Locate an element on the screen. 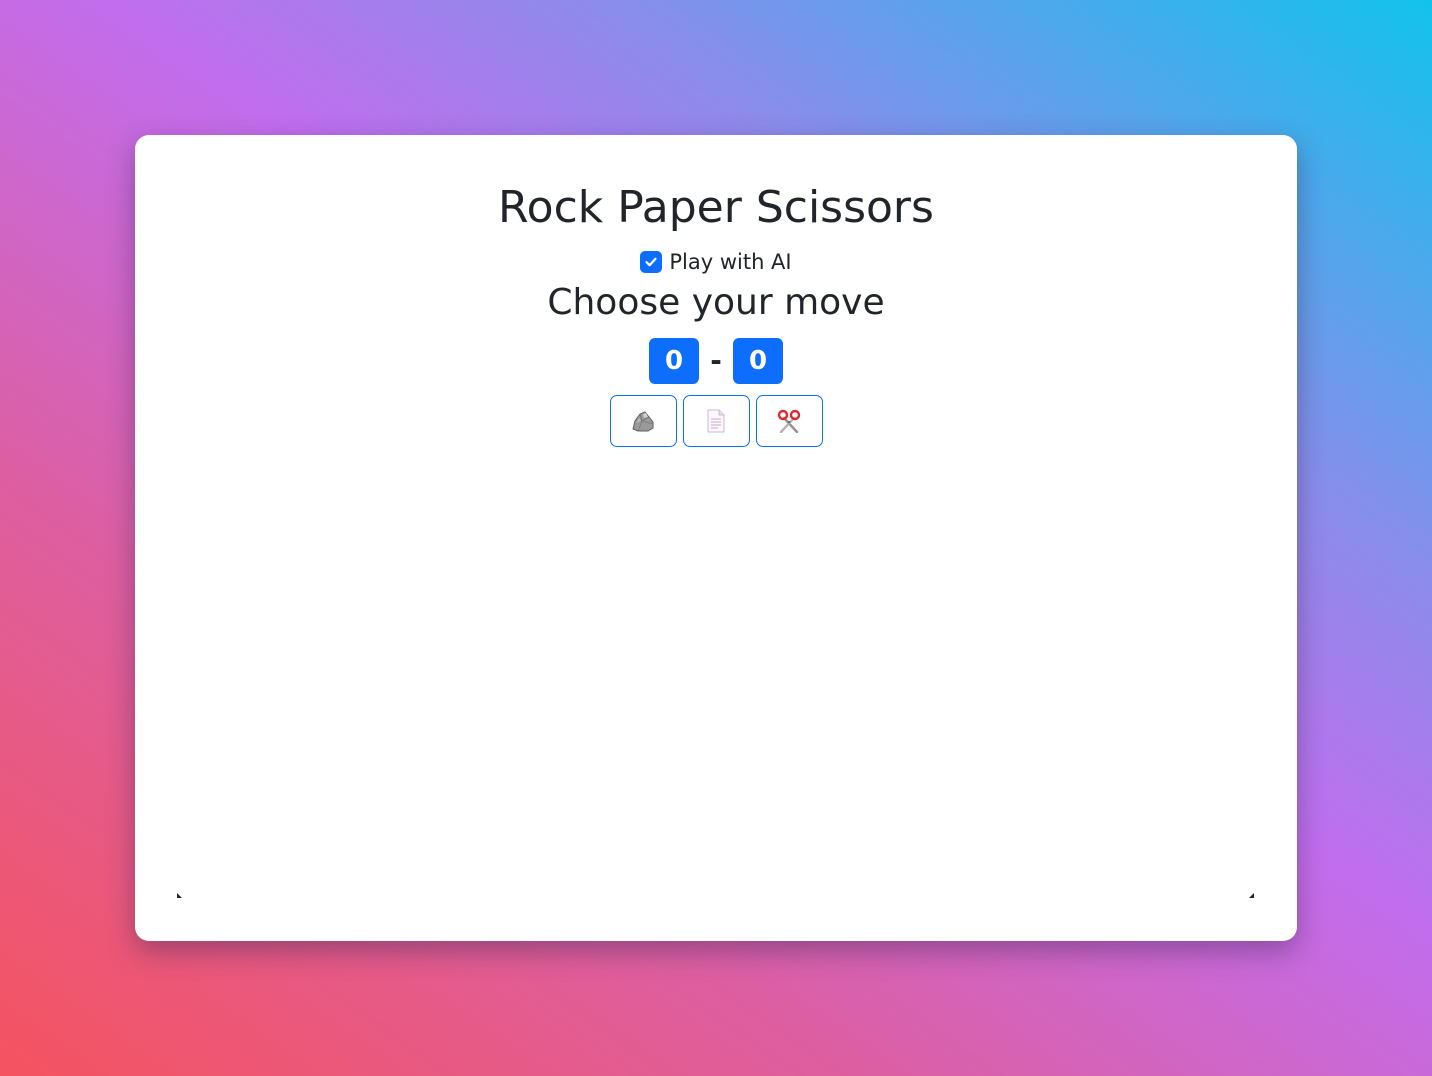 The width and height of the screenshot is (1432, 1076). rock-button is located at coordinates (643, 421).